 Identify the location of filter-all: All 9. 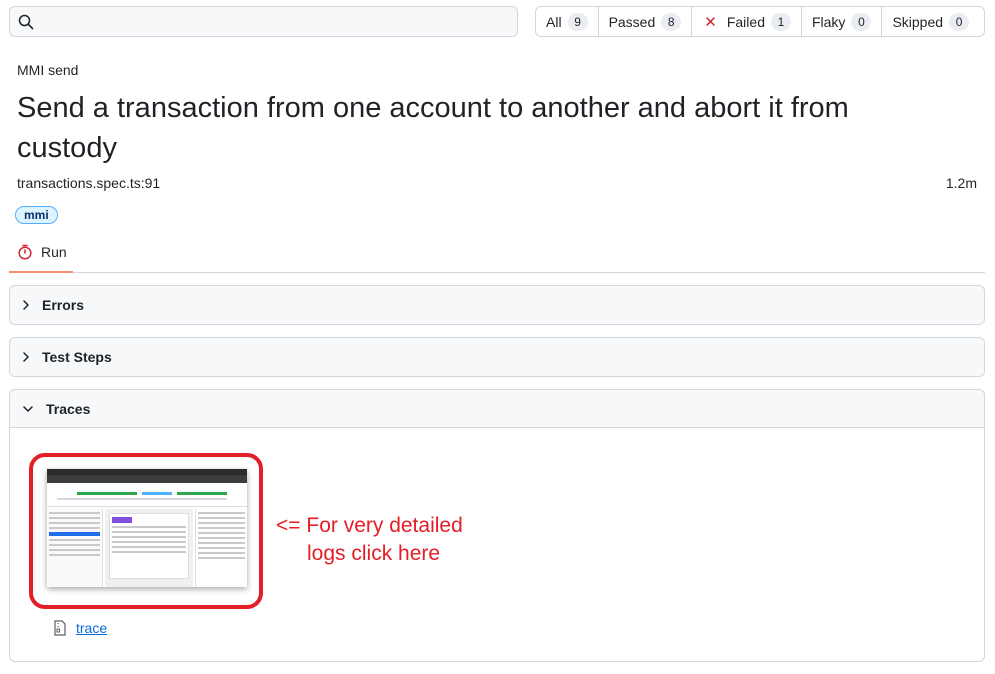
(567, 21).